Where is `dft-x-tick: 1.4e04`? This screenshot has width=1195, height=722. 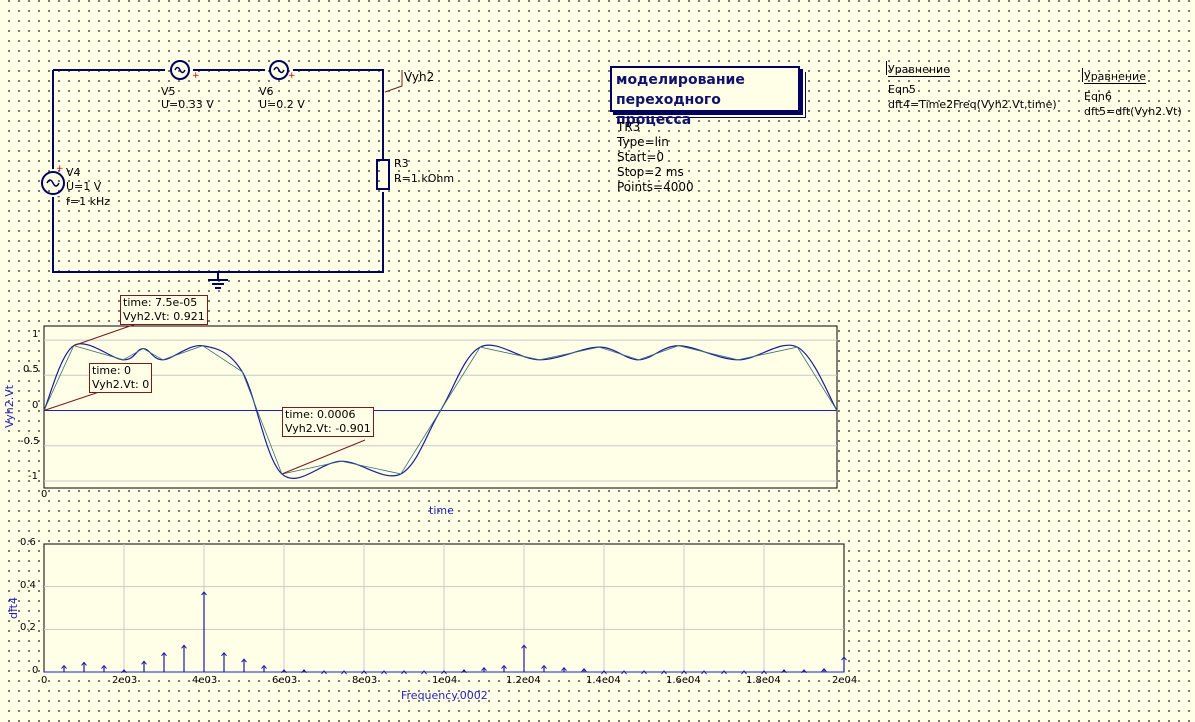 dft-x-tick: 1.4e04 is located at coordinates (603, 680).